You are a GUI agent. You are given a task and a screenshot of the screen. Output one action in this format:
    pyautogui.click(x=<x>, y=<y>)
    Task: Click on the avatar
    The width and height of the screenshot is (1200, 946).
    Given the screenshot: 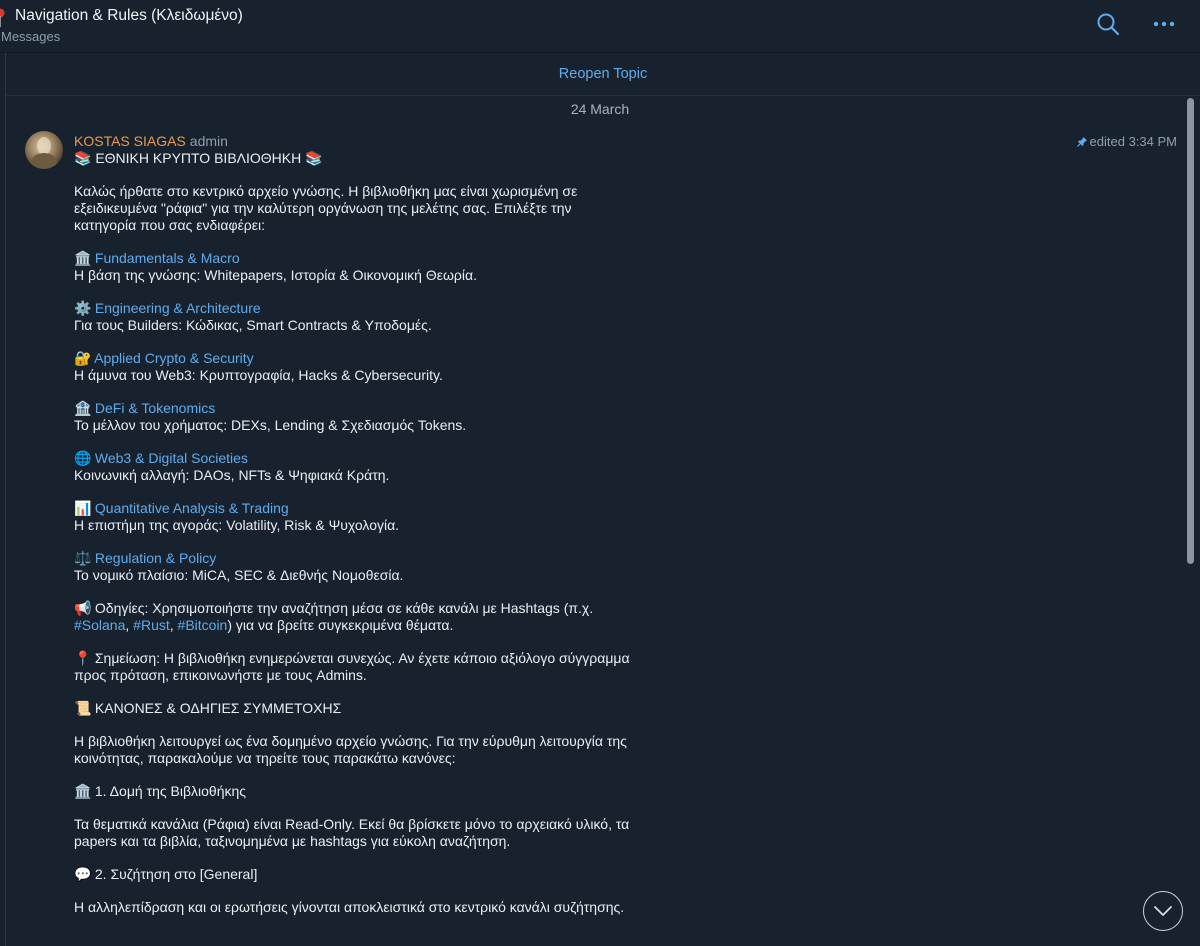 What is the action you would take?
    pyautogui.click(x=44, y=150)
    